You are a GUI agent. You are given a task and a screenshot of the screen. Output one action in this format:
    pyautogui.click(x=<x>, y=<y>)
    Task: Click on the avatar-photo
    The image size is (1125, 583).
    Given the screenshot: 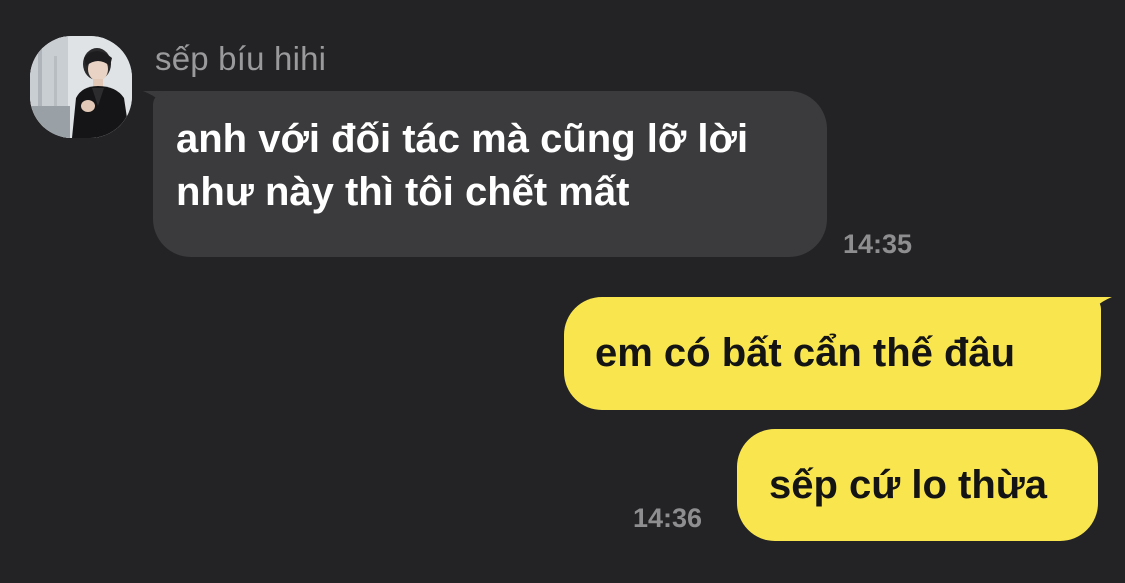 What is the action you would take?
    pyautogui.click(x=81, y=87)
    